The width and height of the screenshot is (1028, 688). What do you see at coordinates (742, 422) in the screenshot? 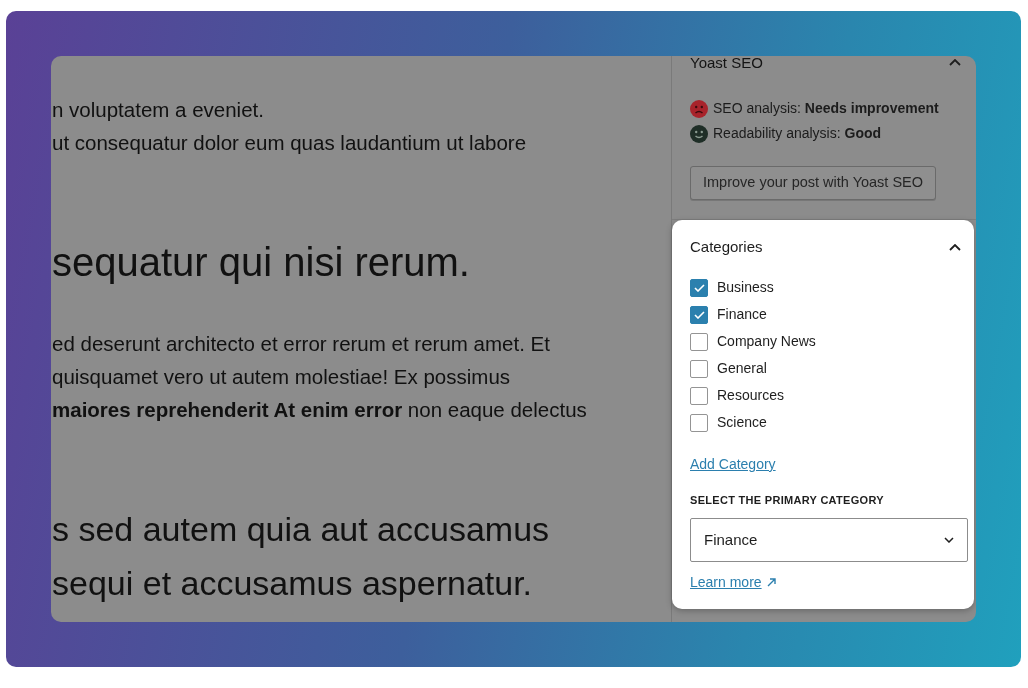
I see `category-label: Science` at bounding box center [742, 422].